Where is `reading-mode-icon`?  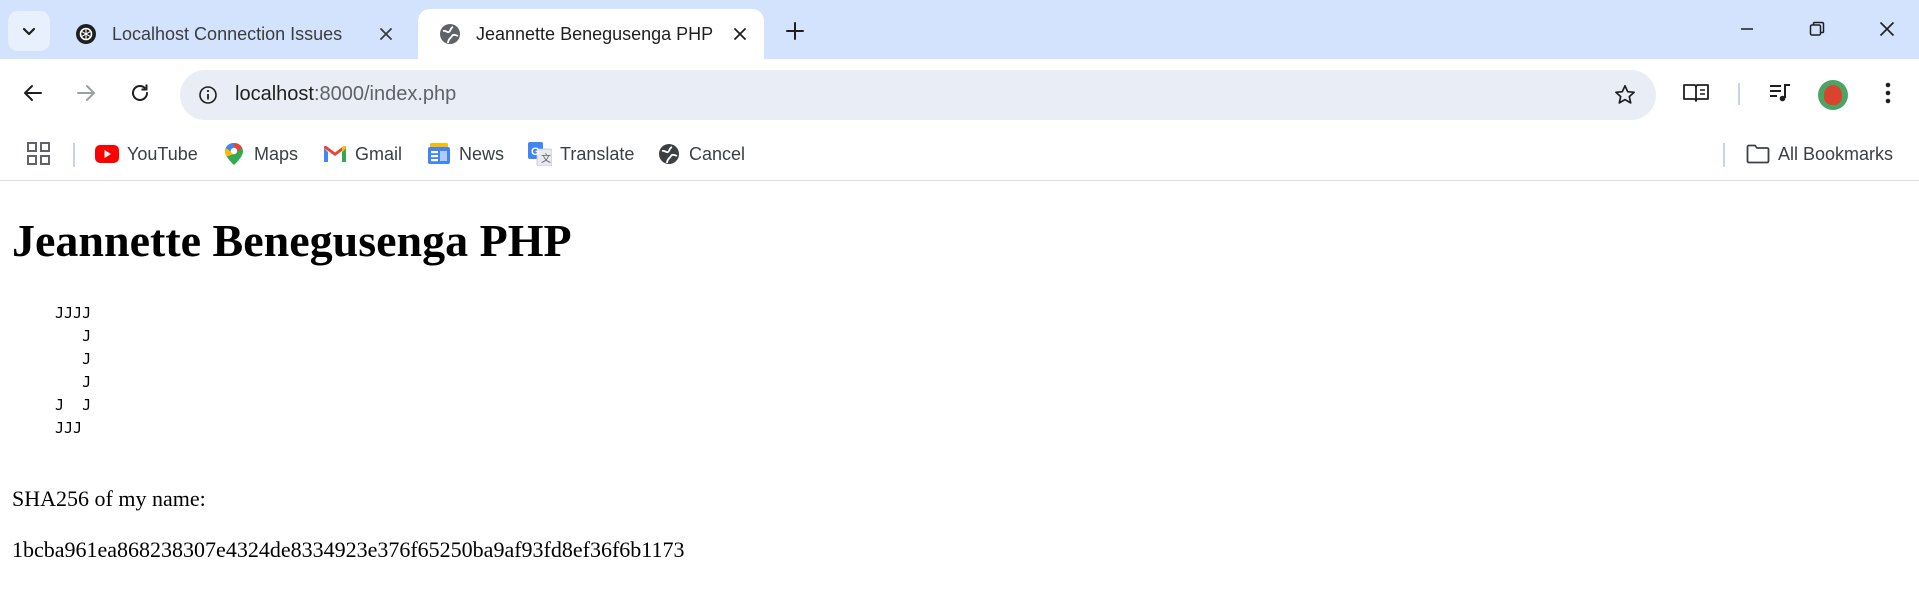 reading-mode-icon is located at coordinates (1696, 93).